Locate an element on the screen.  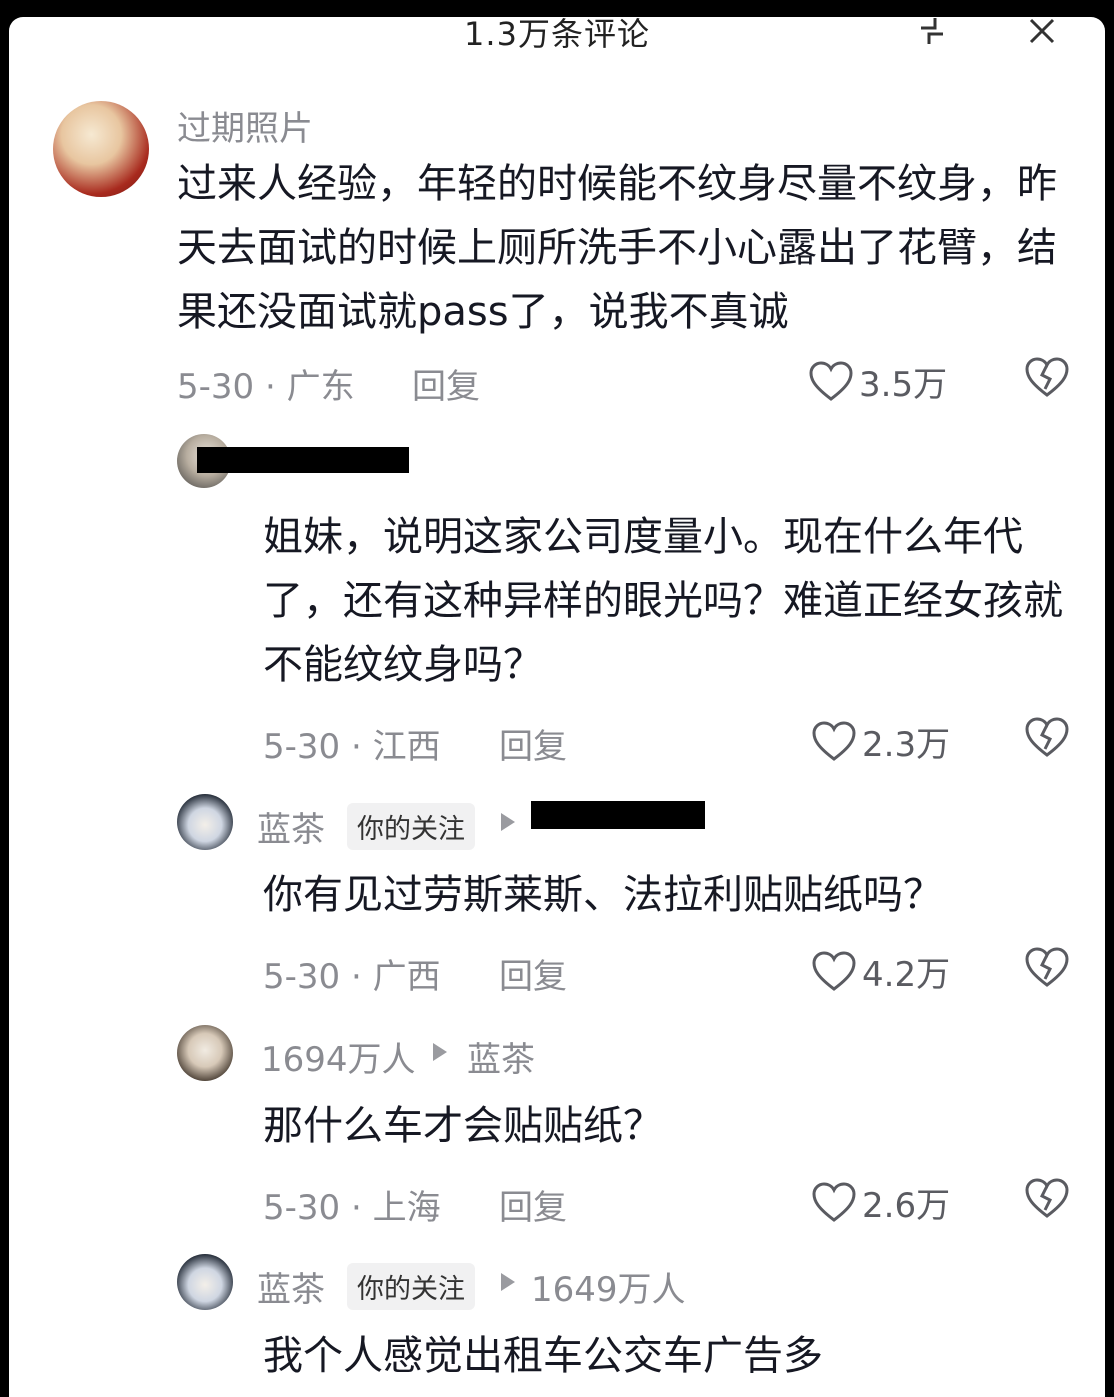
like-button: 2.3万 is located at coordinates (881, 741).